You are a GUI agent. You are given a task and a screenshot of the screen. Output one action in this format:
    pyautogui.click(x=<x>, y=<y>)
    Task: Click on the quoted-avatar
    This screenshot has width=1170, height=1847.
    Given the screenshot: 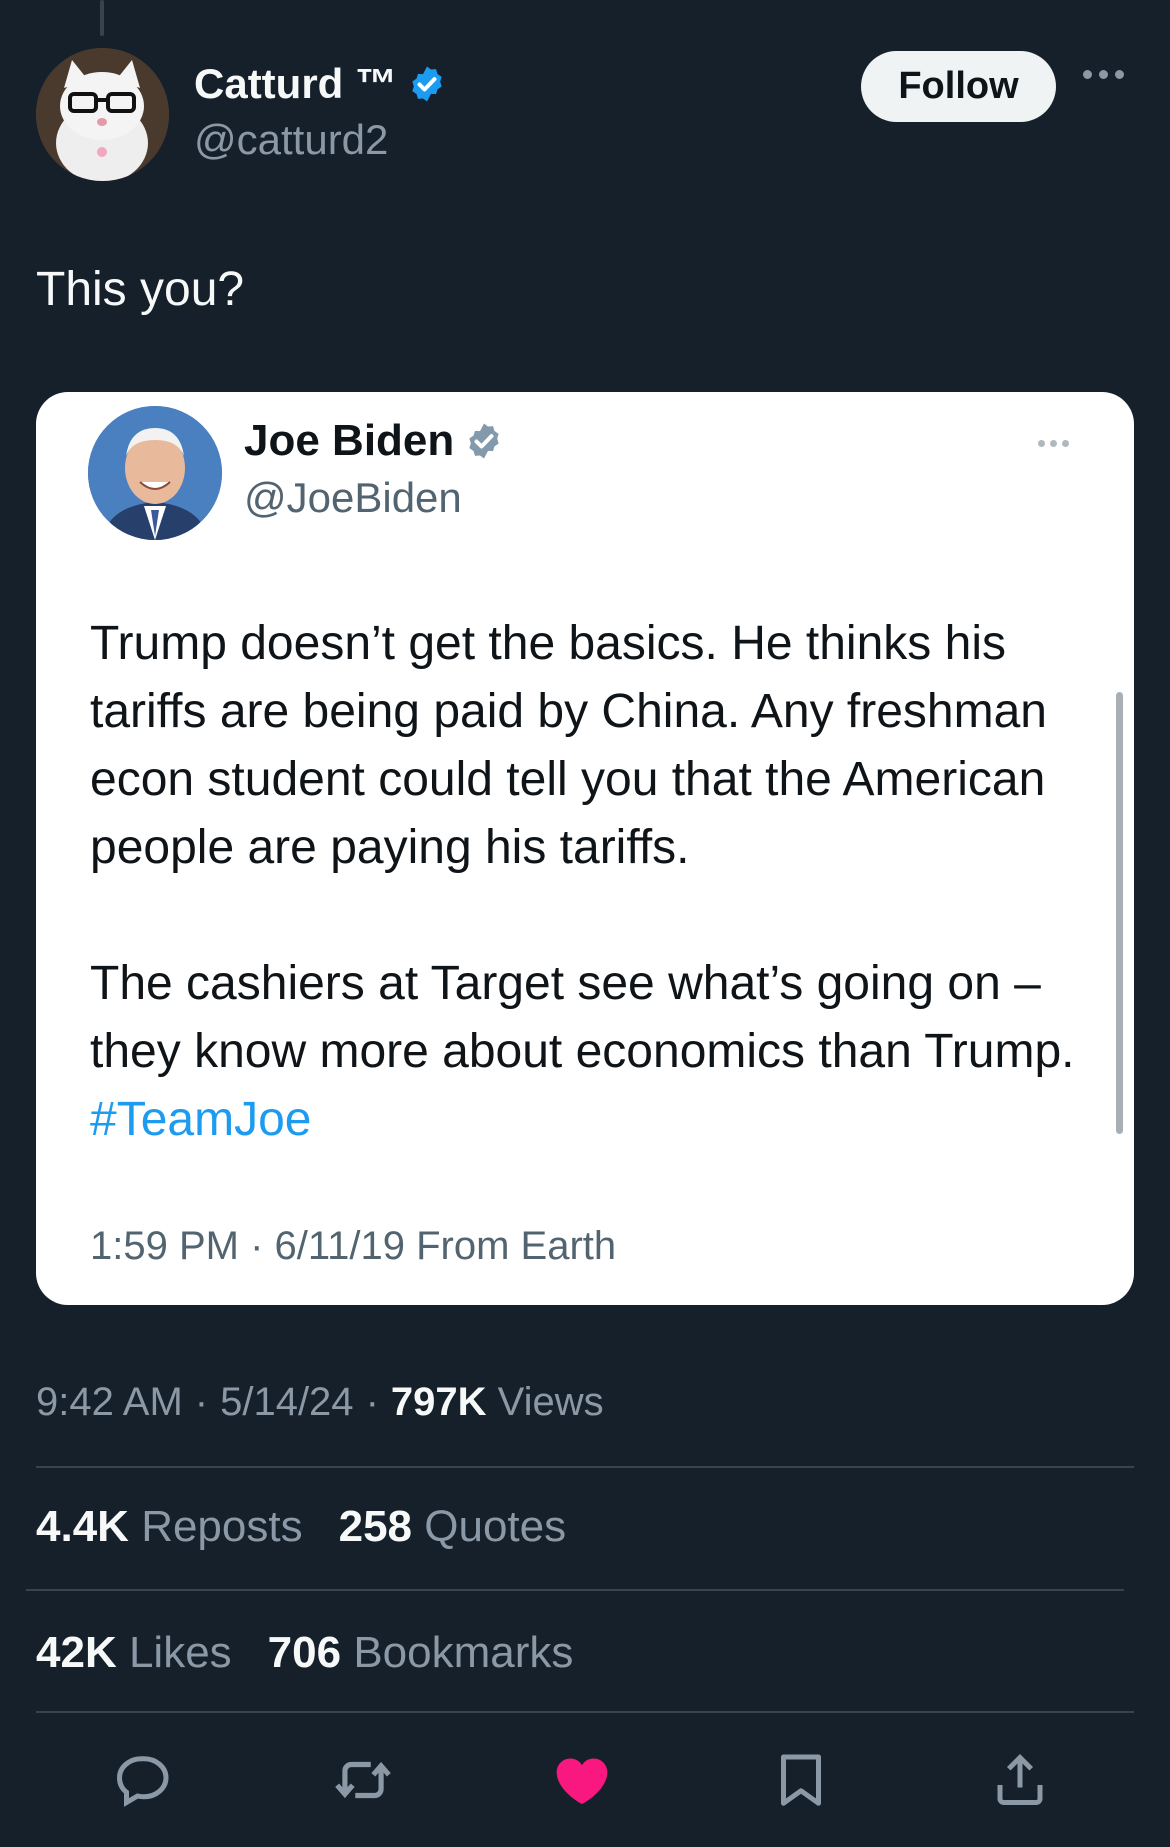 What is the action you would take?
    pyautogui.click(x=155, y=473)
    